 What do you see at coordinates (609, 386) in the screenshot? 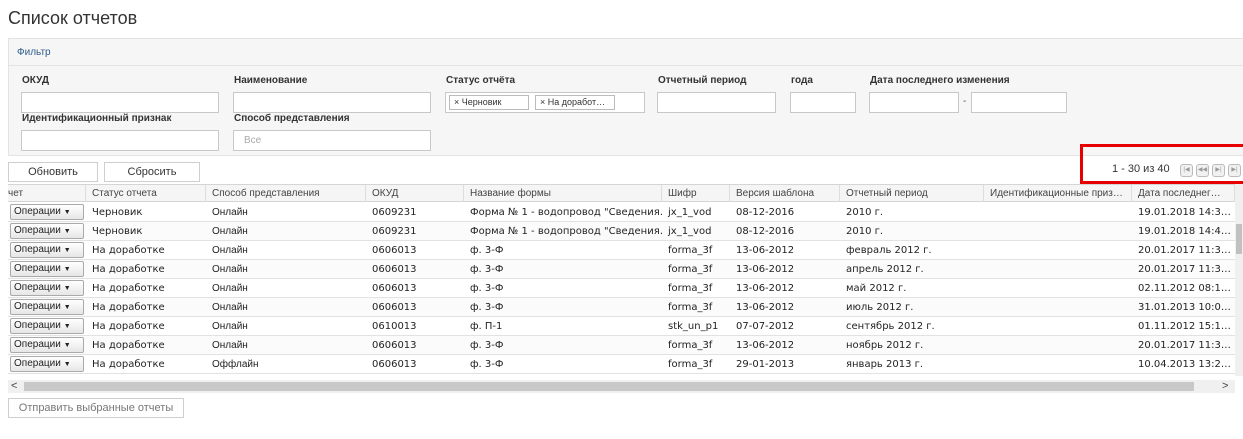
I see `horizontal-scroll-thumb` at bounding box center [609, 386].